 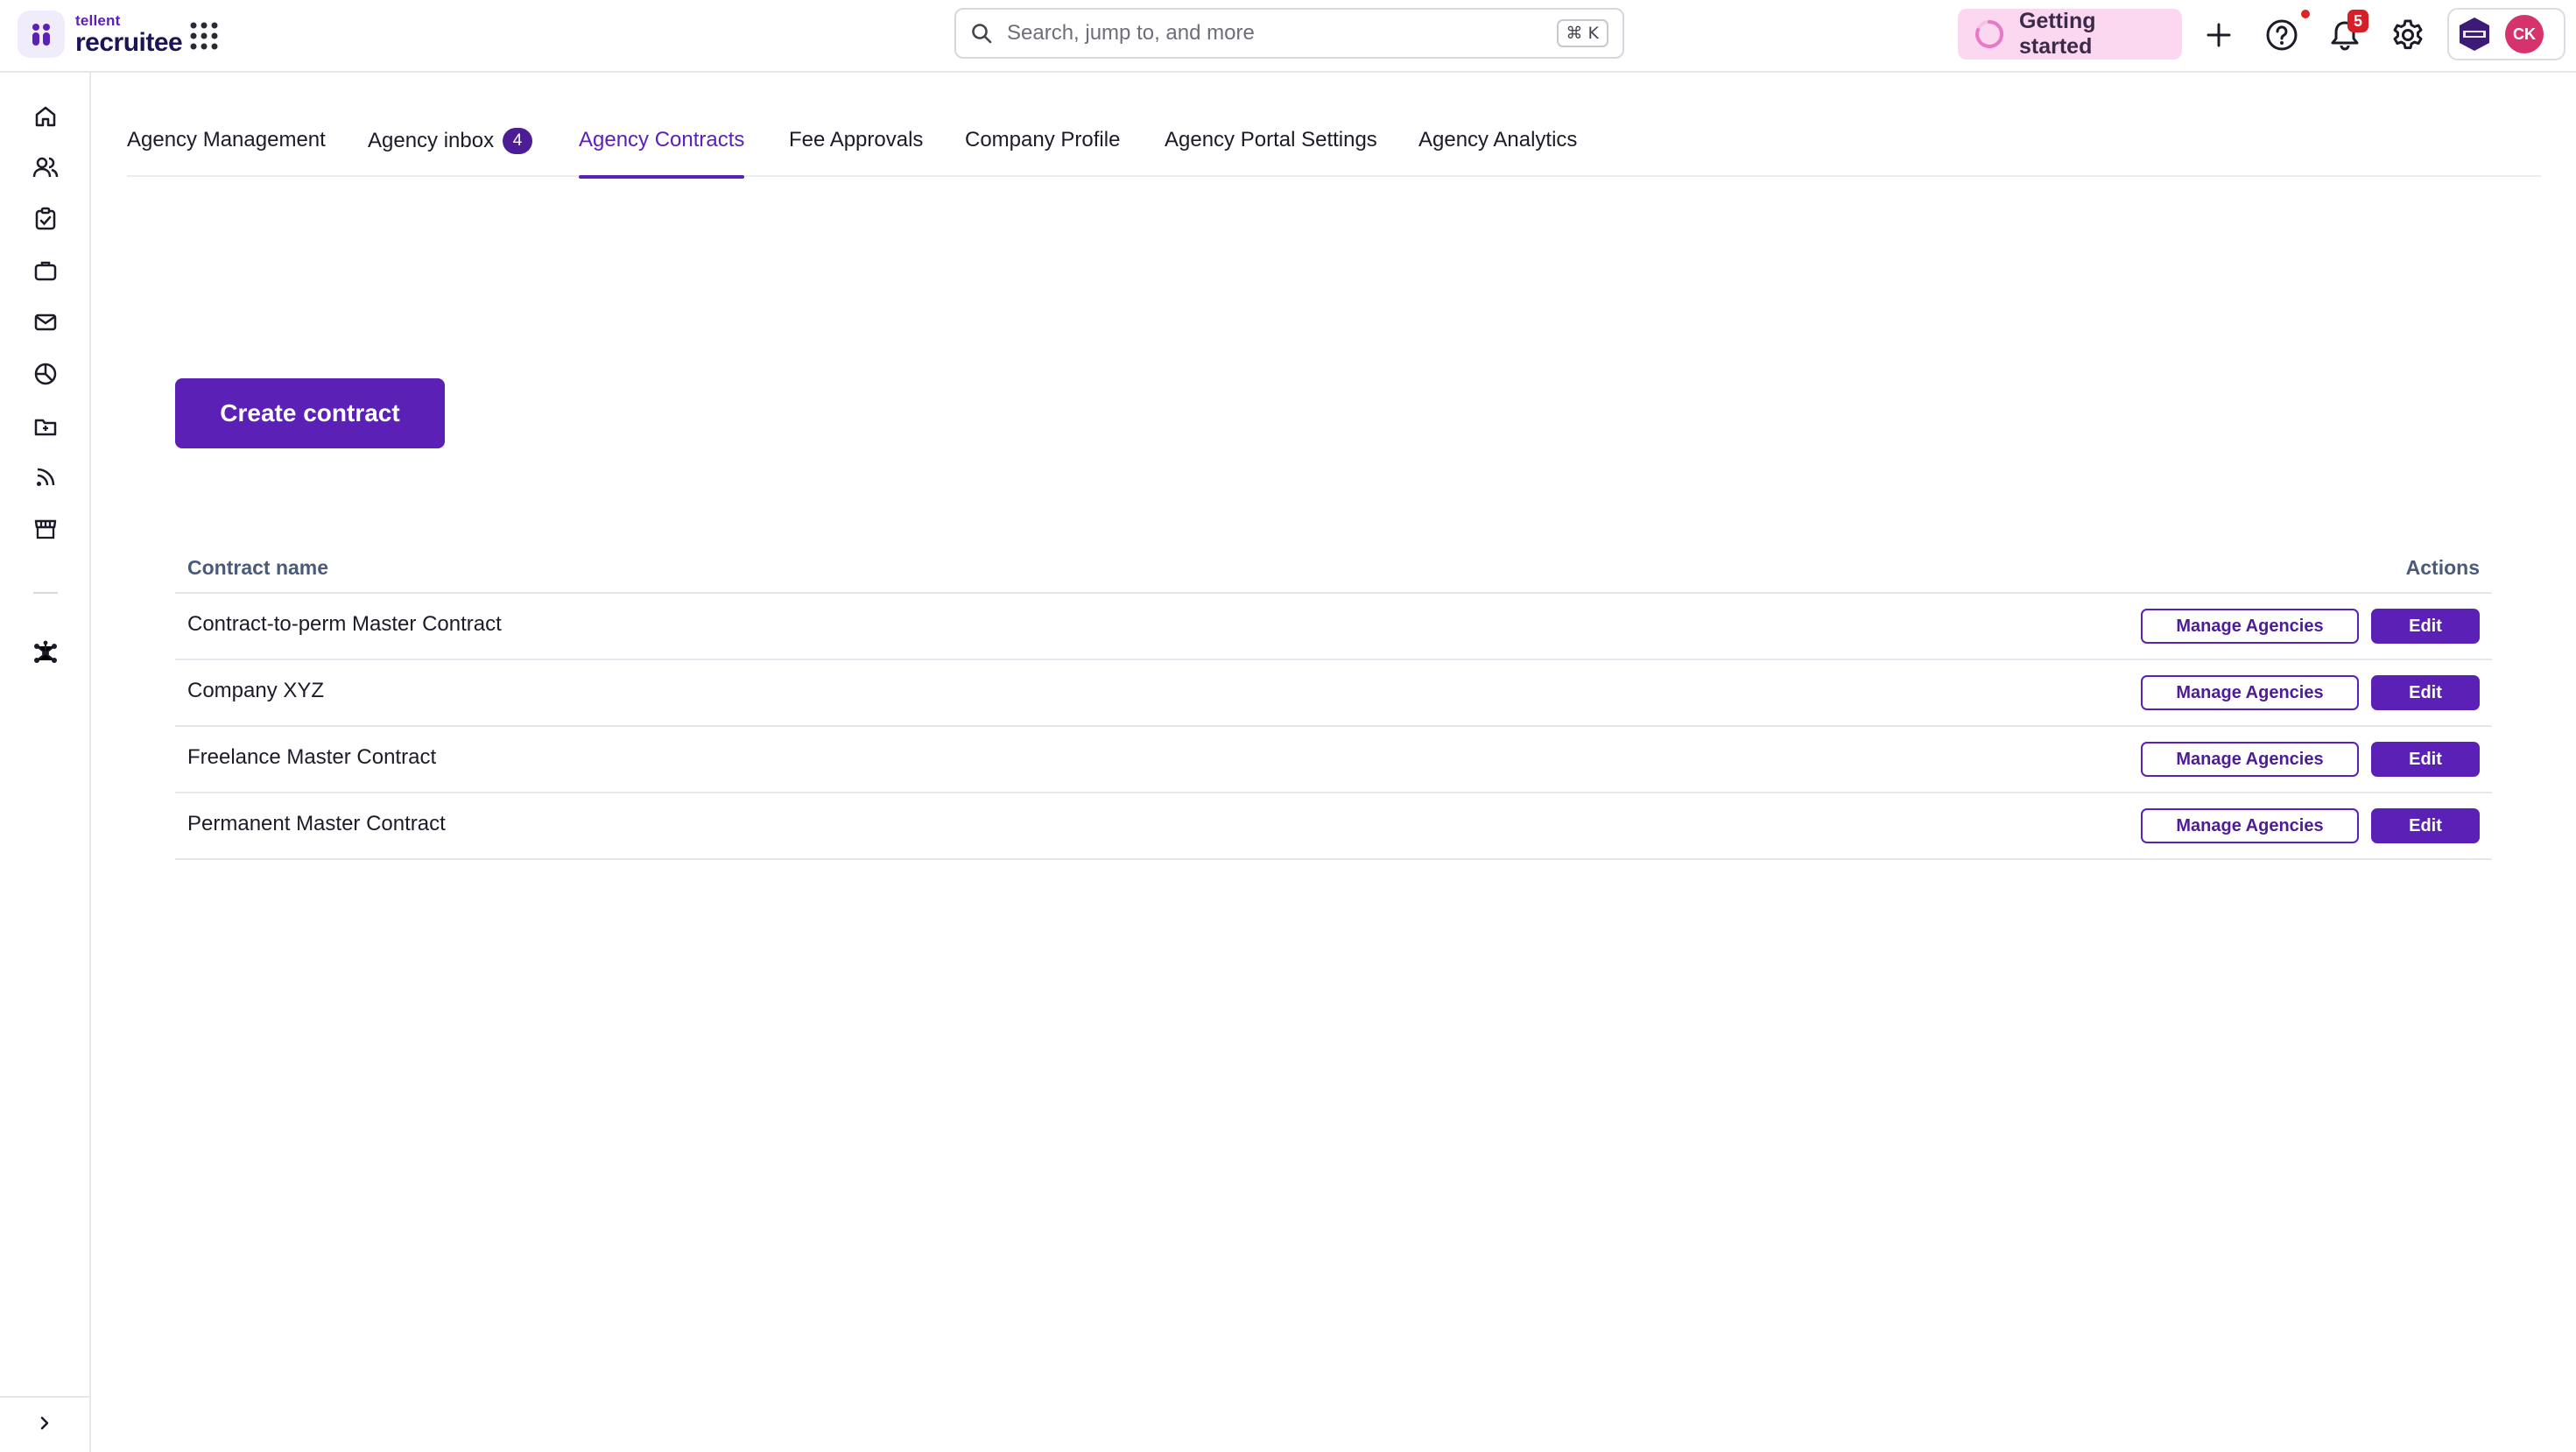 What do you see at coordinates (2407, 35) in the screenshot?
I see `gear-icon` at bounding box center [2407, 35].